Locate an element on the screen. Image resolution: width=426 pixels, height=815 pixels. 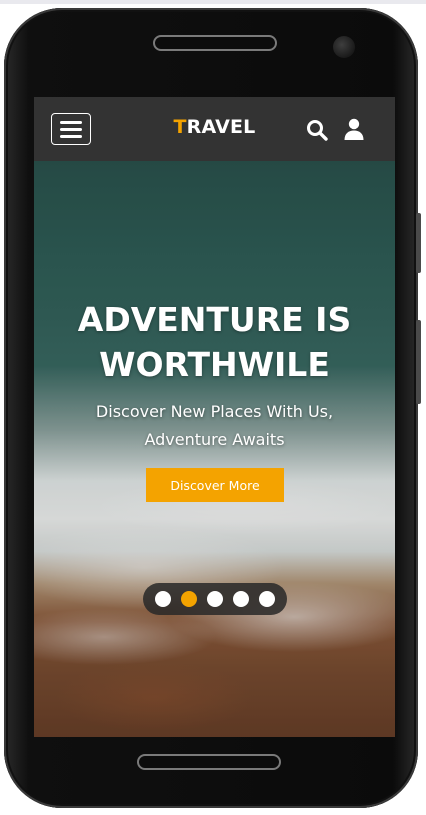
hero-title-line-1: ADVENTURE IS is located at coordinates (214, 319).